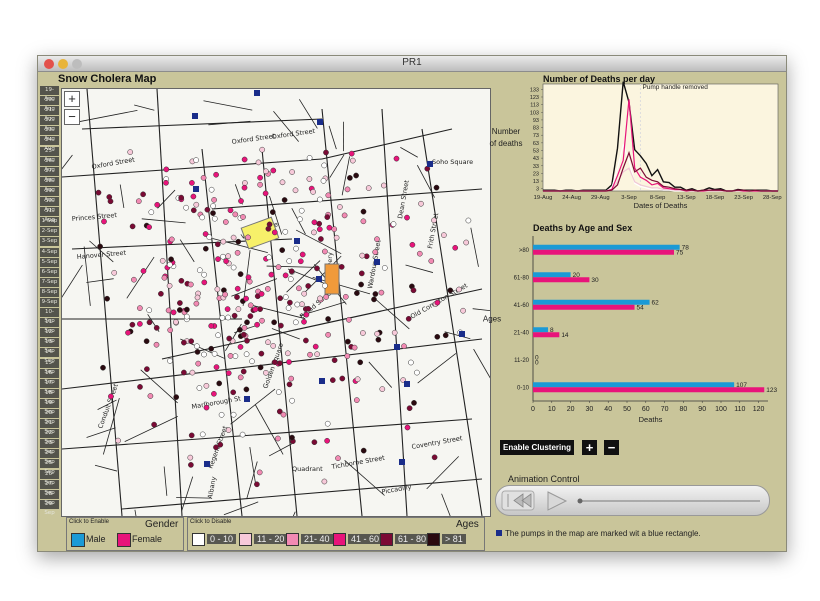 Image resolution: width=820 pixels, height=601 pixels. What do you see at coordinates (49, 507) in the screenshot?
I see `date-item: 29-Sep` at bounding box center [49, 507].